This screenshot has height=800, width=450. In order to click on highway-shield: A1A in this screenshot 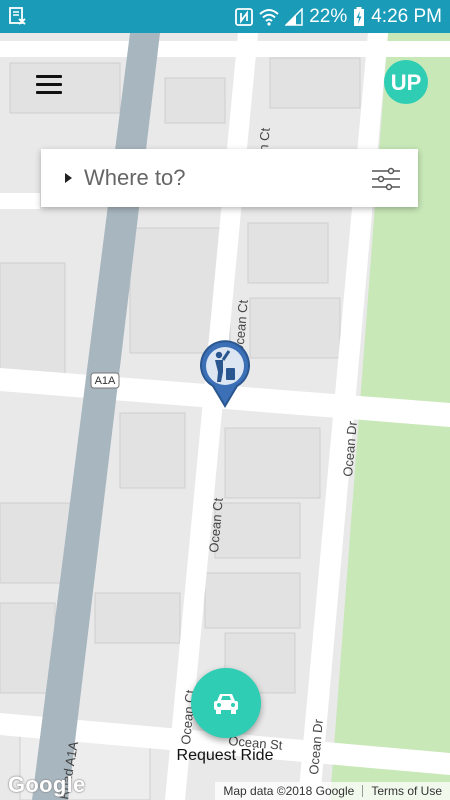, I will do `click(105, 380)`.